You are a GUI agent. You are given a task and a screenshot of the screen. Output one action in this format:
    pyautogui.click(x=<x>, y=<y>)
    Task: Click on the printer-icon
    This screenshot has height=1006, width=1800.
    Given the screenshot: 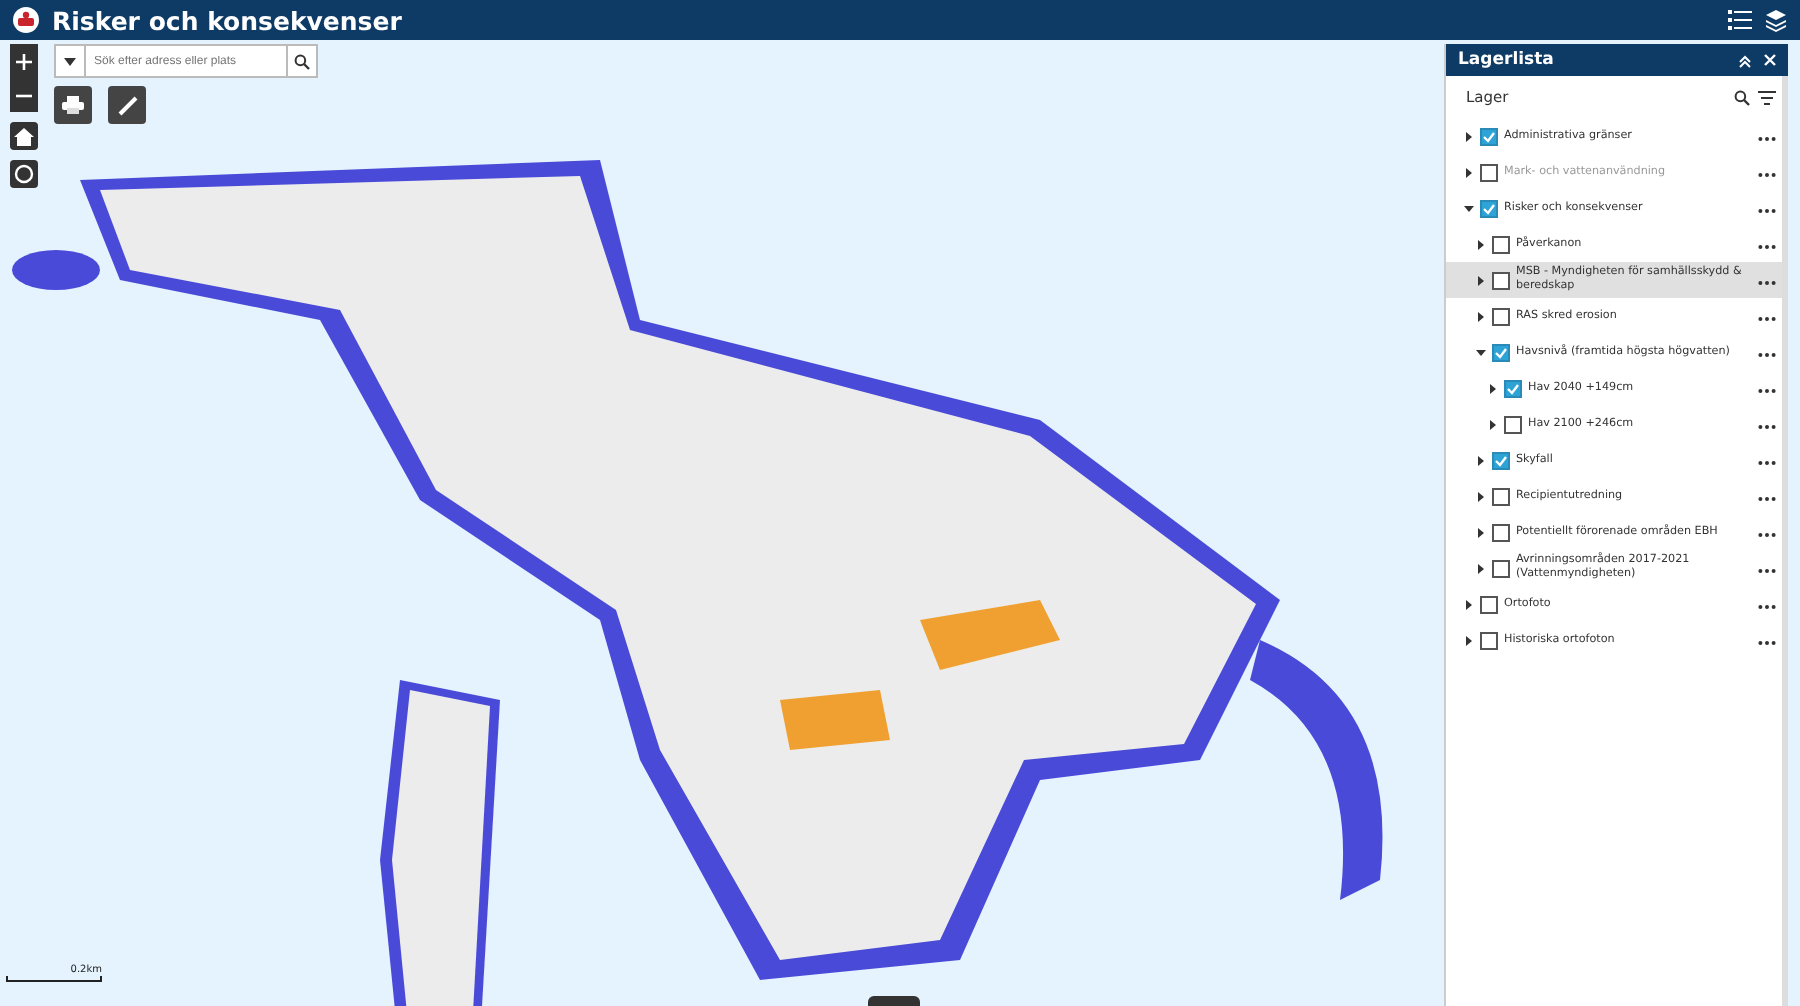 What is the action you would take?
    pyautogui.click(x=73, y=105)
    